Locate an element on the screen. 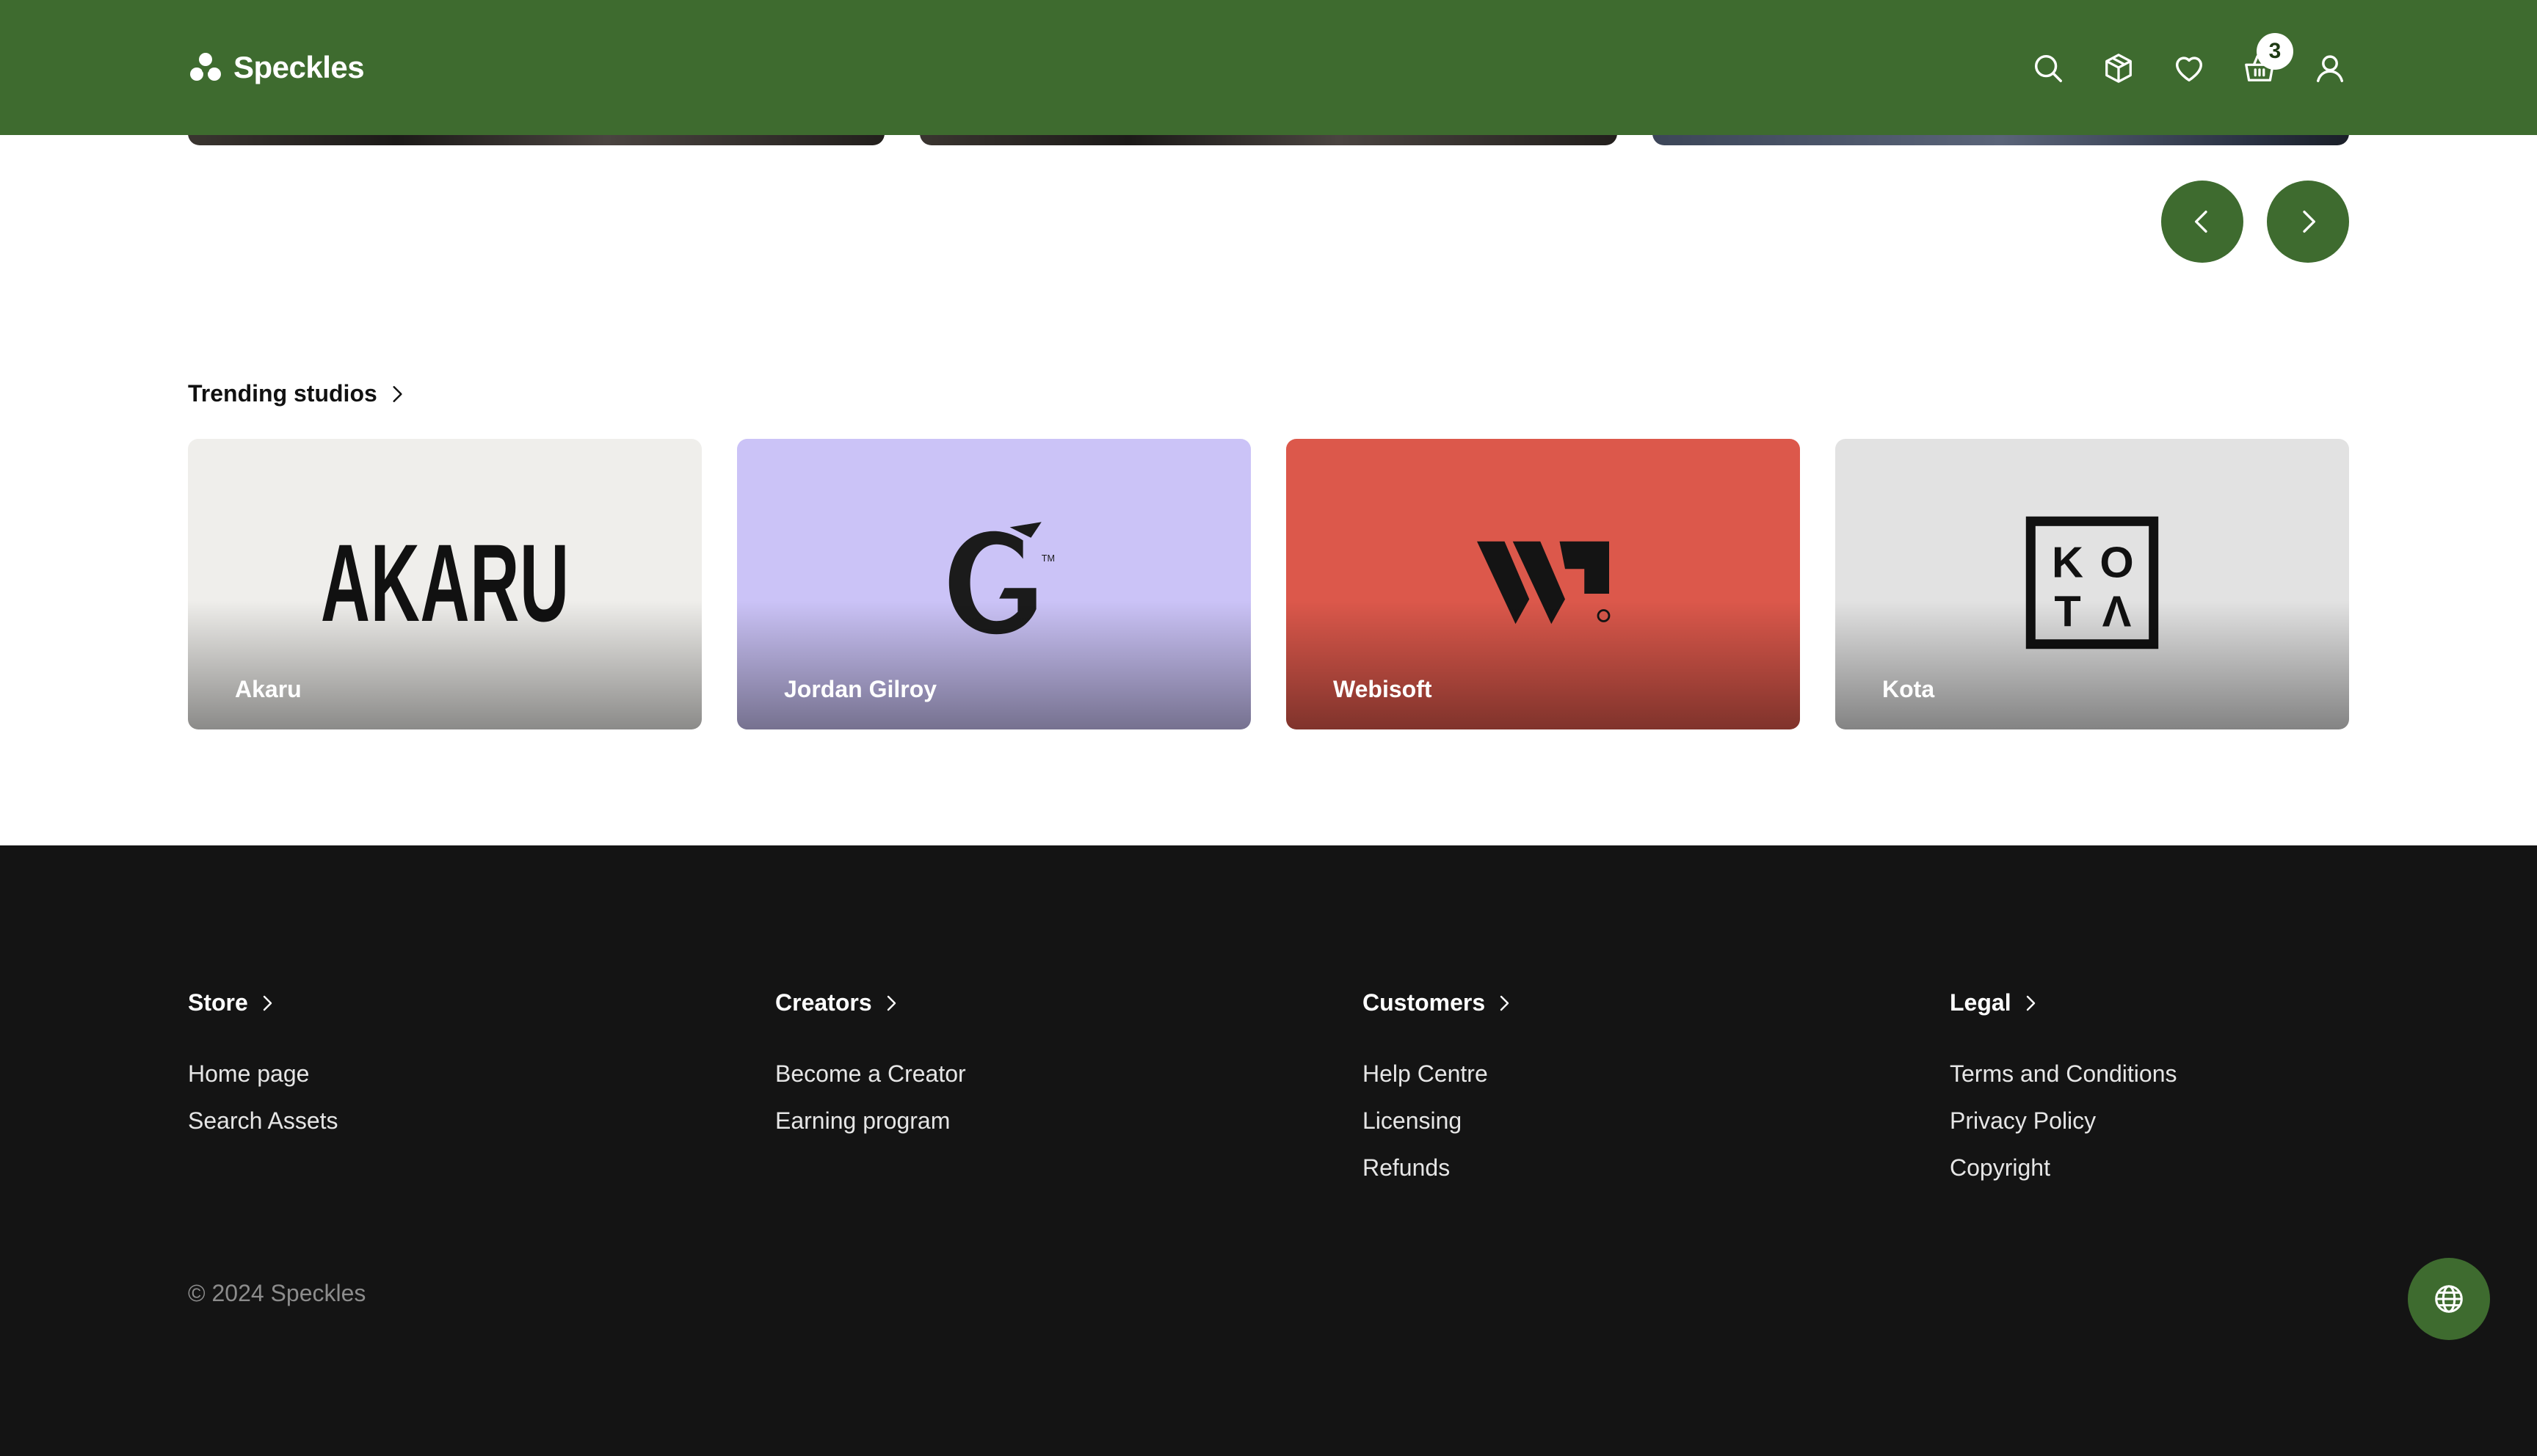 This screenshot has height=1456, width=2537. heart-icon is located at coordinates (2189, 69).